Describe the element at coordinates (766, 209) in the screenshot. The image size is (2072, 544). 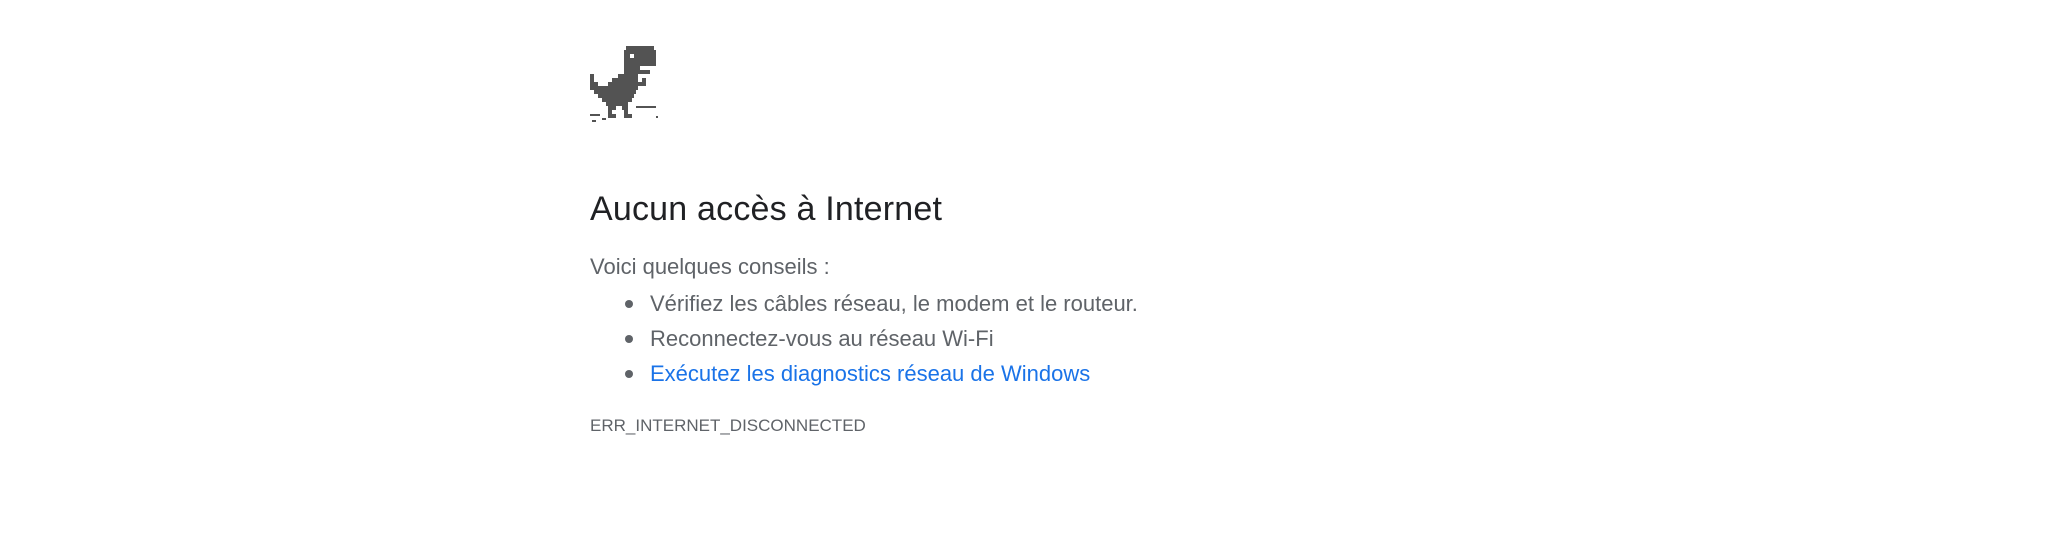
I see `page-title: Aucun accès à Internet` at that location.